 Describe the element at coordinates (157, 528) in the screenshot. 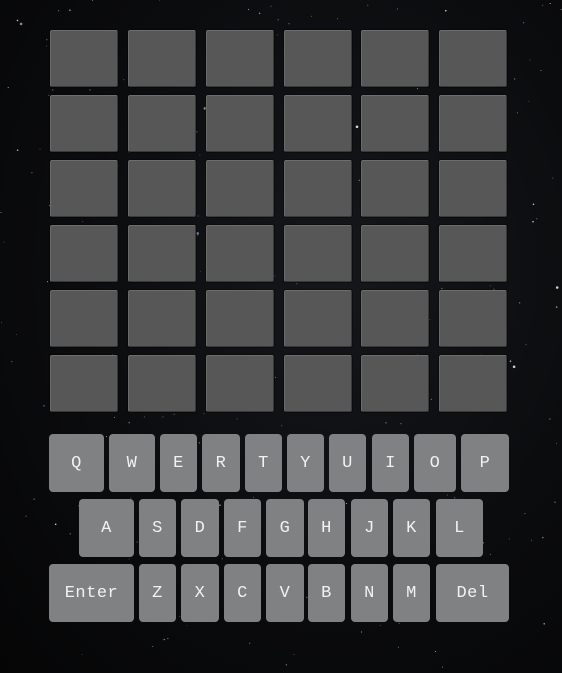

I see `key-s: S` at that location.